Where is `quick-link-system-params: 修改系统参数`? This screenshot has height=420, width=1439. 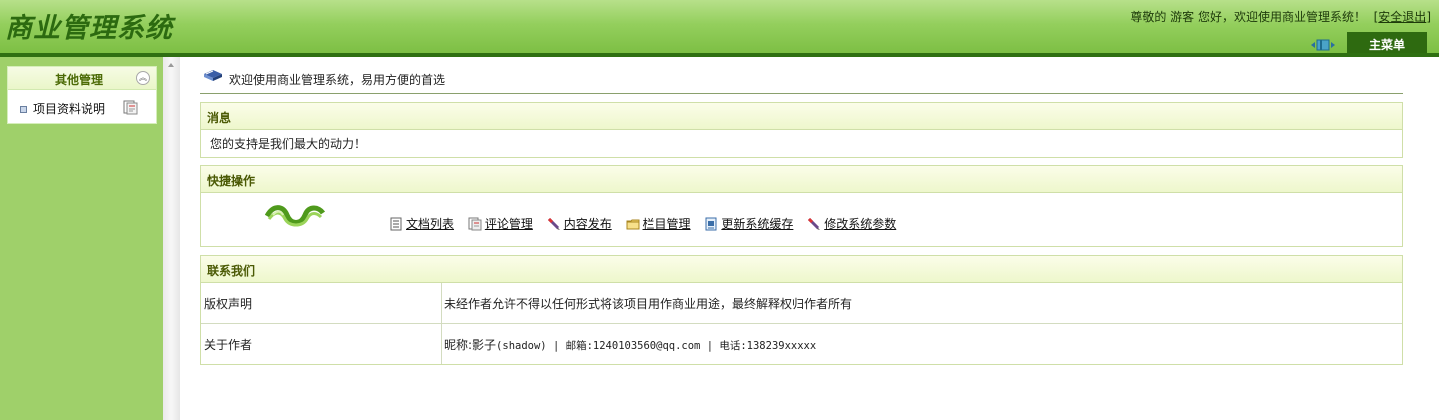
quick-link-system-params: 修改系统参数 is located at coordinates (851, 223).